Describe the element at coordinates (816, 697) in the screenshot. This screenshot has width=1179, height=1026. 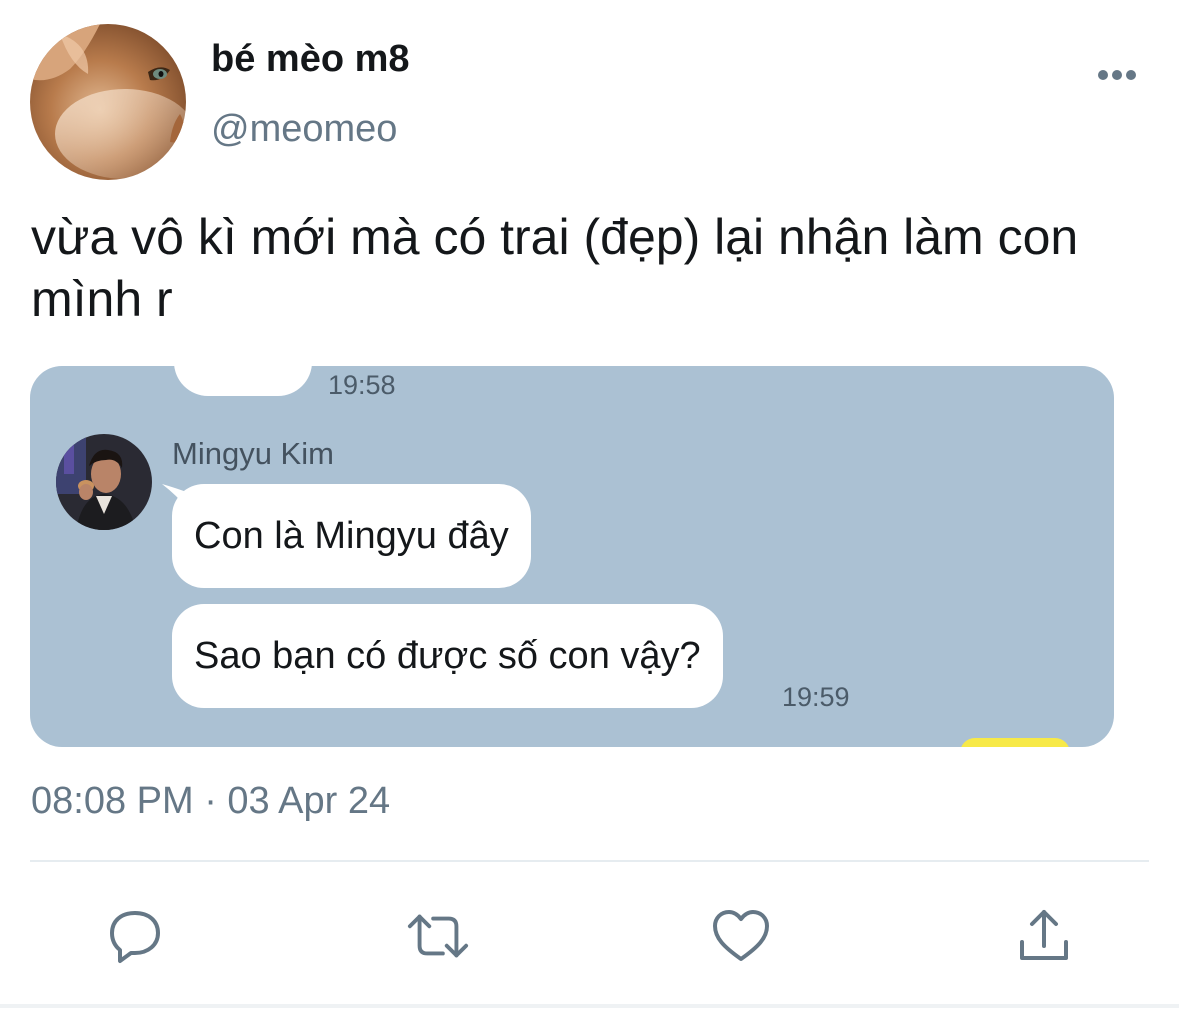
I see `message-time: 19:59` at that location.